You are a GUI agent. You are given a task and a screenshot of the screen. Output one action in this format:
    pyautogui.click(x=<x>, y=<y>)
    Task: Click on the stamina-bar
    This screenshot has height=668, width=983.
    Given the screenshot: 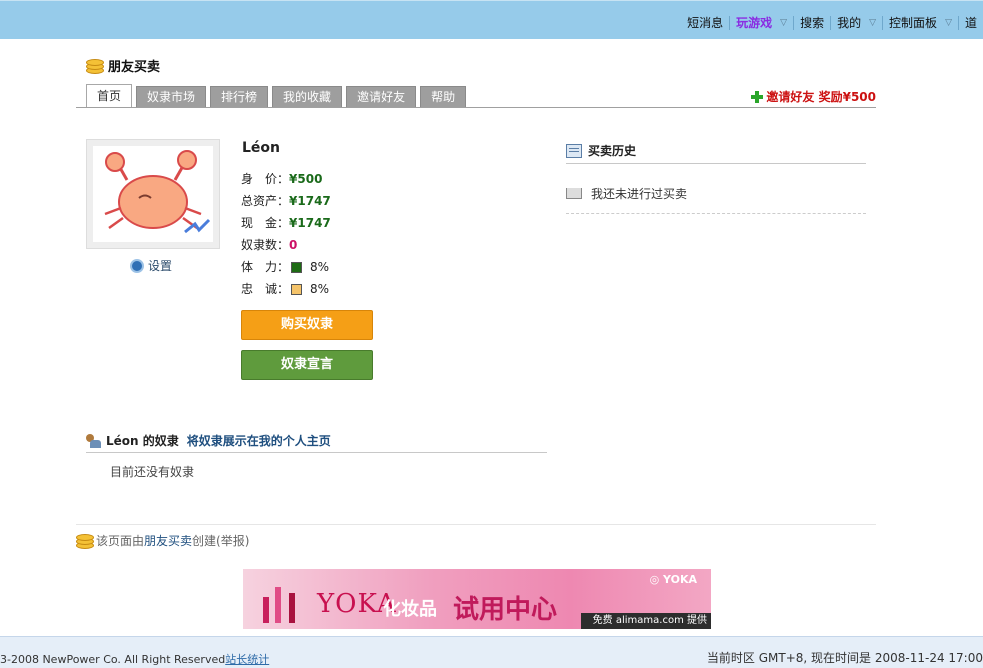 What is the action you would take?
    pyautogui.click(x=297, y=267)
    